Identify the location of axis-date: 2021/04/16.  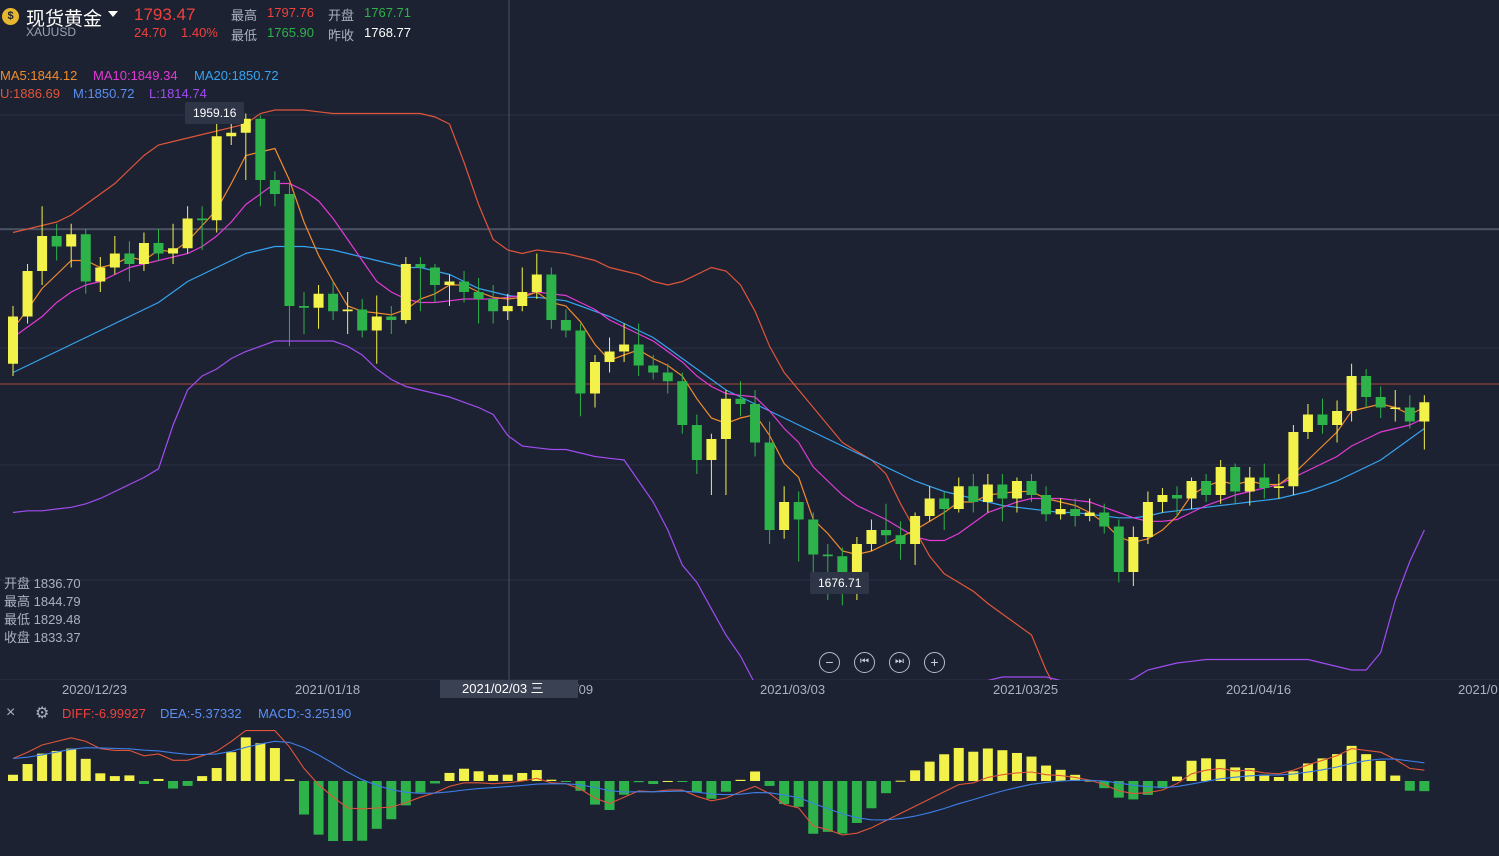
(1259, 689).